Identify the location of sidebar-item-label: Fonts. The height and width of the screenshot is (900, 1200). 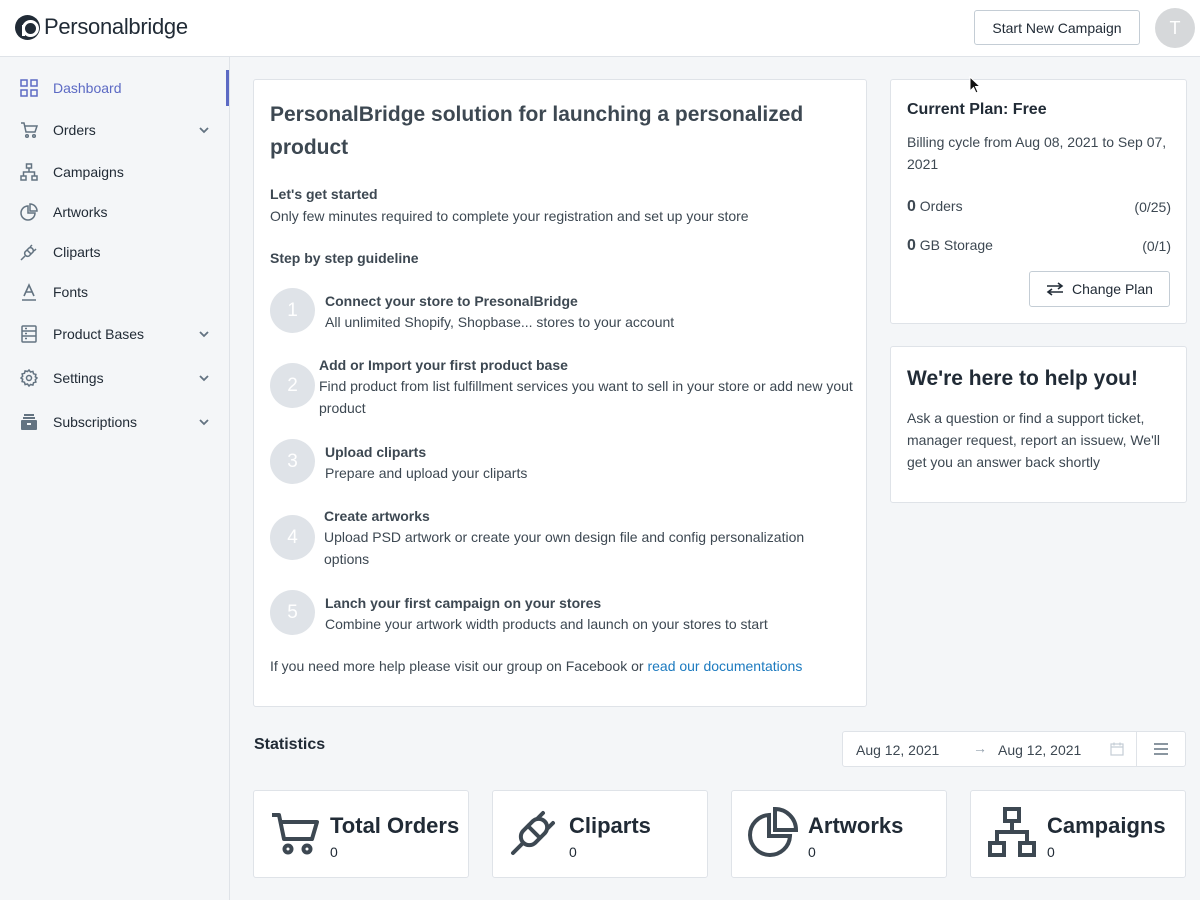
(71, 292).